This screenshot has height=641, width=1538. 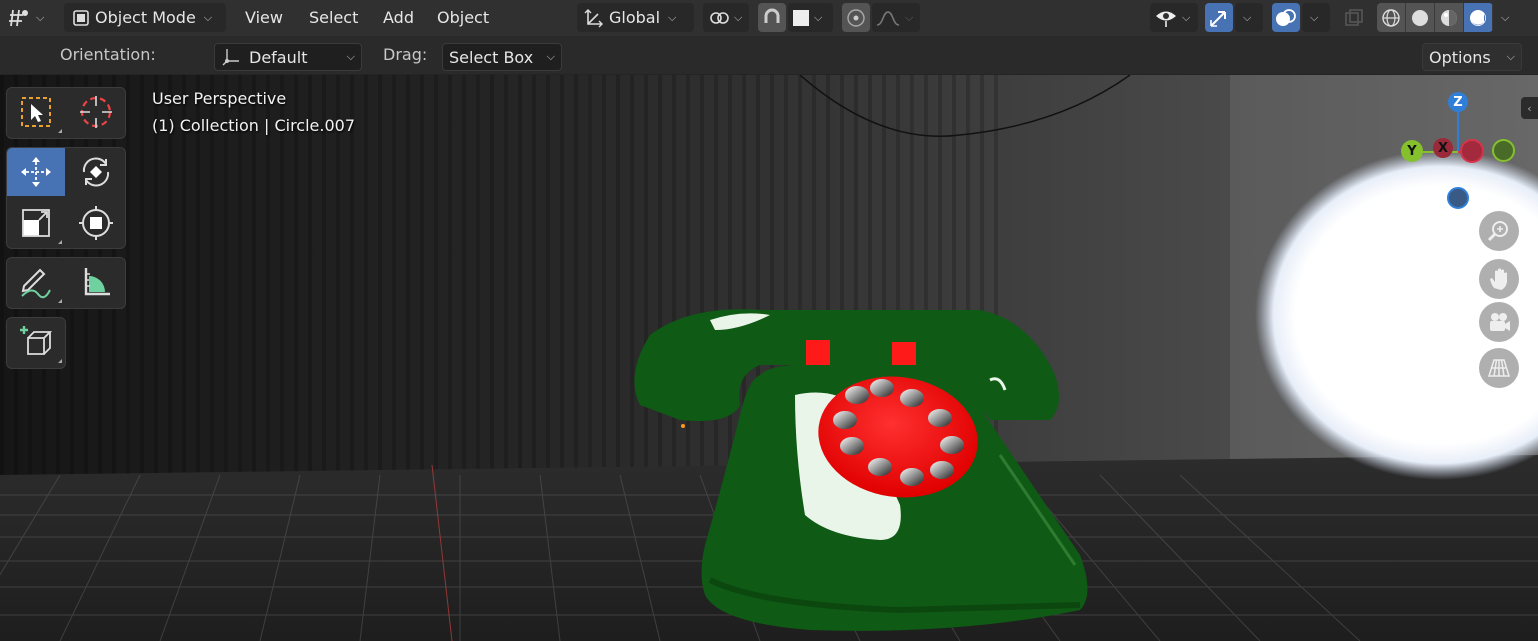 I want to click on snap-toggle, so click(x=772, y=17).